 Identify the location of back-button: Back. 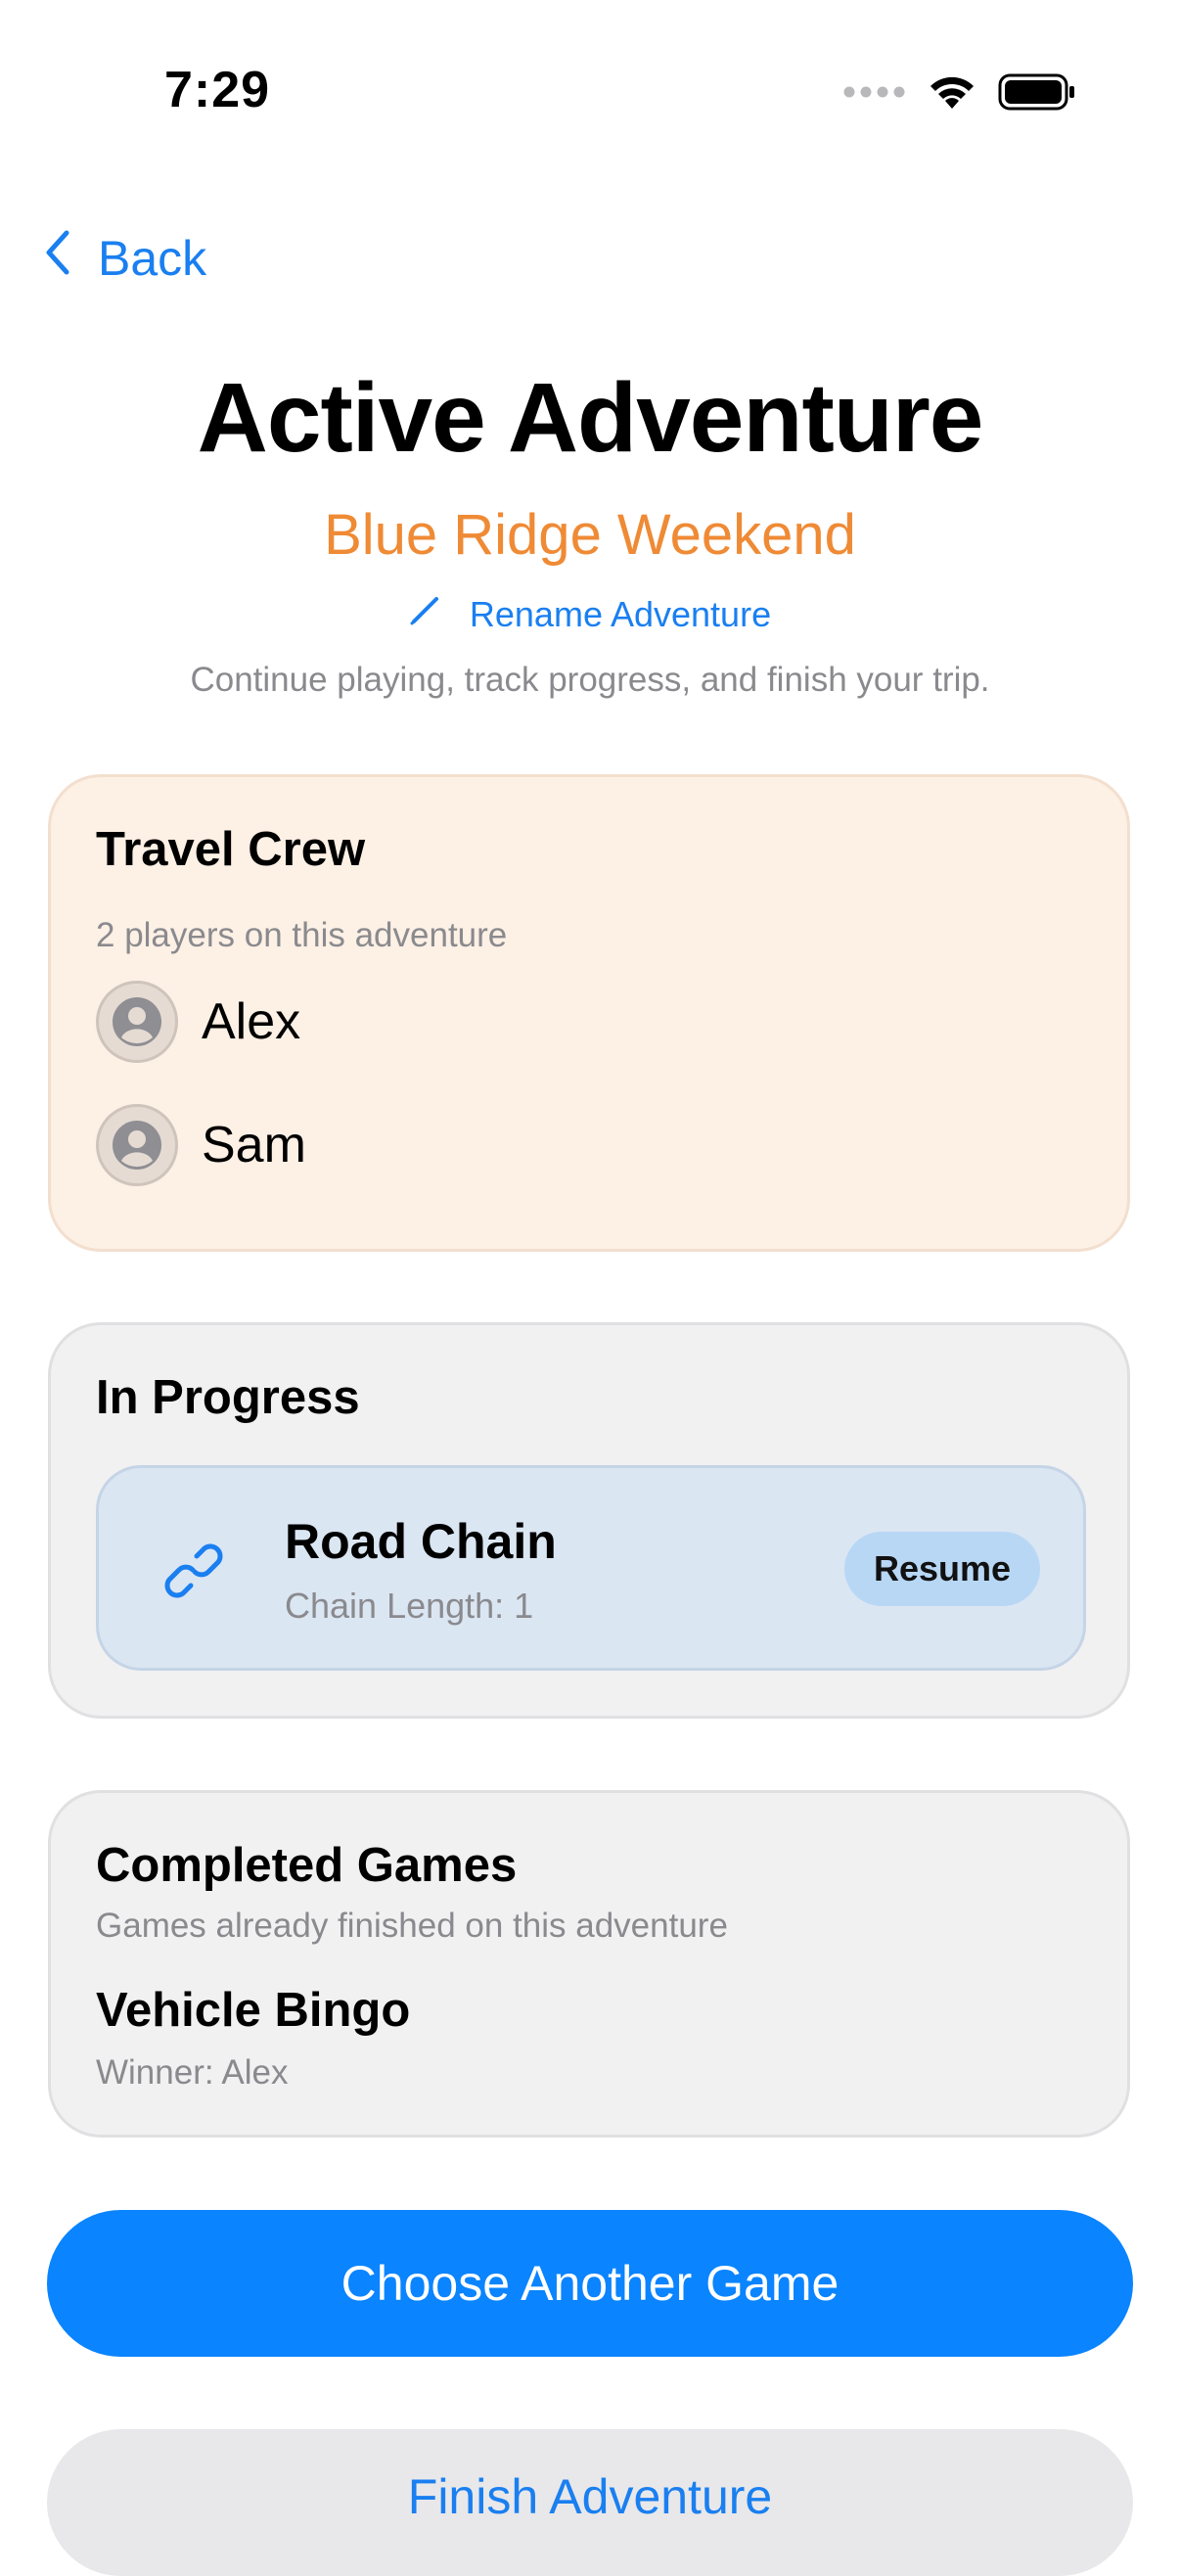
(124, 258).